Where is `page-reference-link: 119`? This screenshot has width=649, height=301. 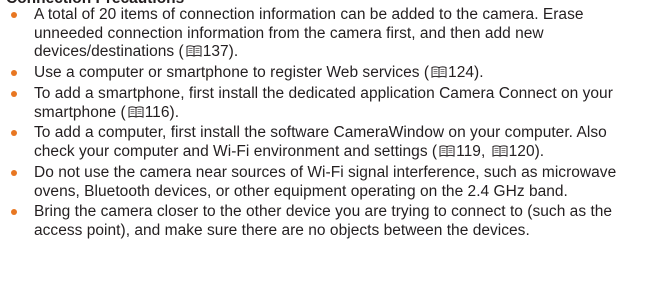 page-reference-link: 119 is located at coordinates (459, 151).